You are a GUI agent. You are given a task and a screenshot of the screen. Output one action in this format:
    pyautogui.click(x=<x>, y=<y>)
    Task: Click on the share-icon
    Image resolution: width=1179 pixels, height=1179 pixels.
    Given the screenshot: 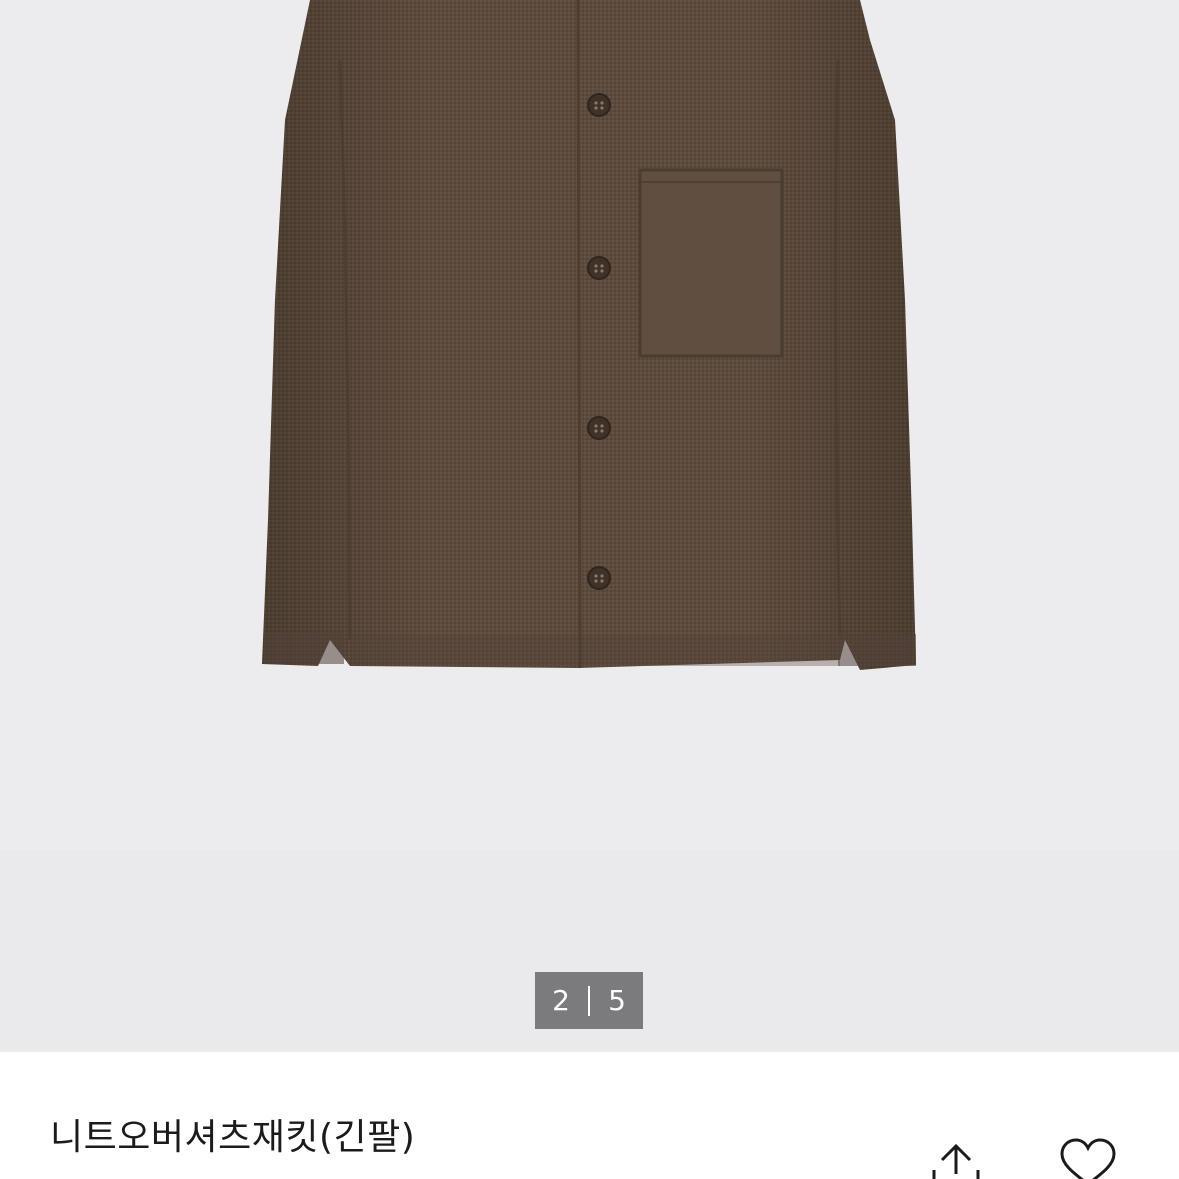 What is the action you would take?
    pyautogui.click(x=956, y=1161)
    